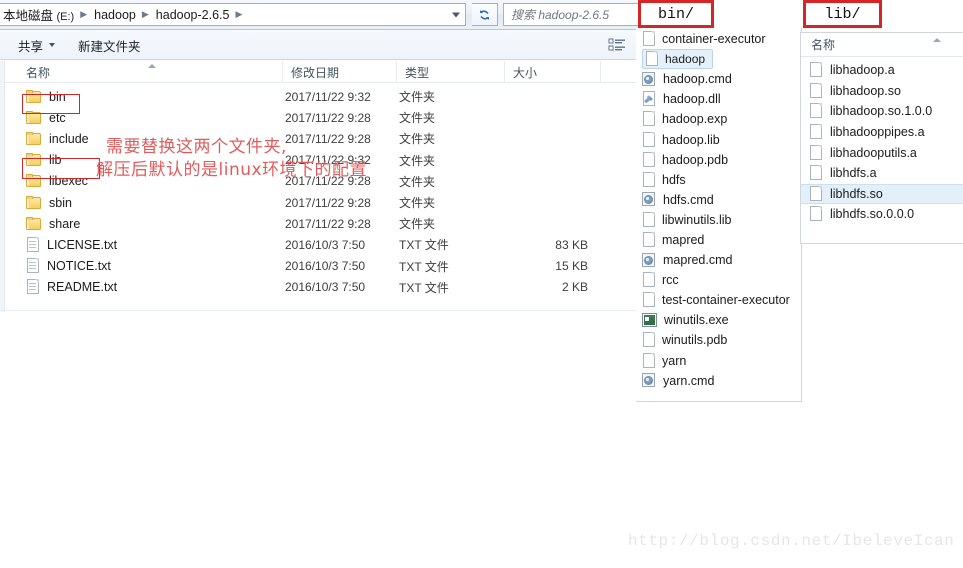 The height and width of the screenshot is (568, 963). What do you see at coordinates (697, 219) in the screenshot?
I see `file-name: libwinutils.lib` at bounding box center [697, 219].